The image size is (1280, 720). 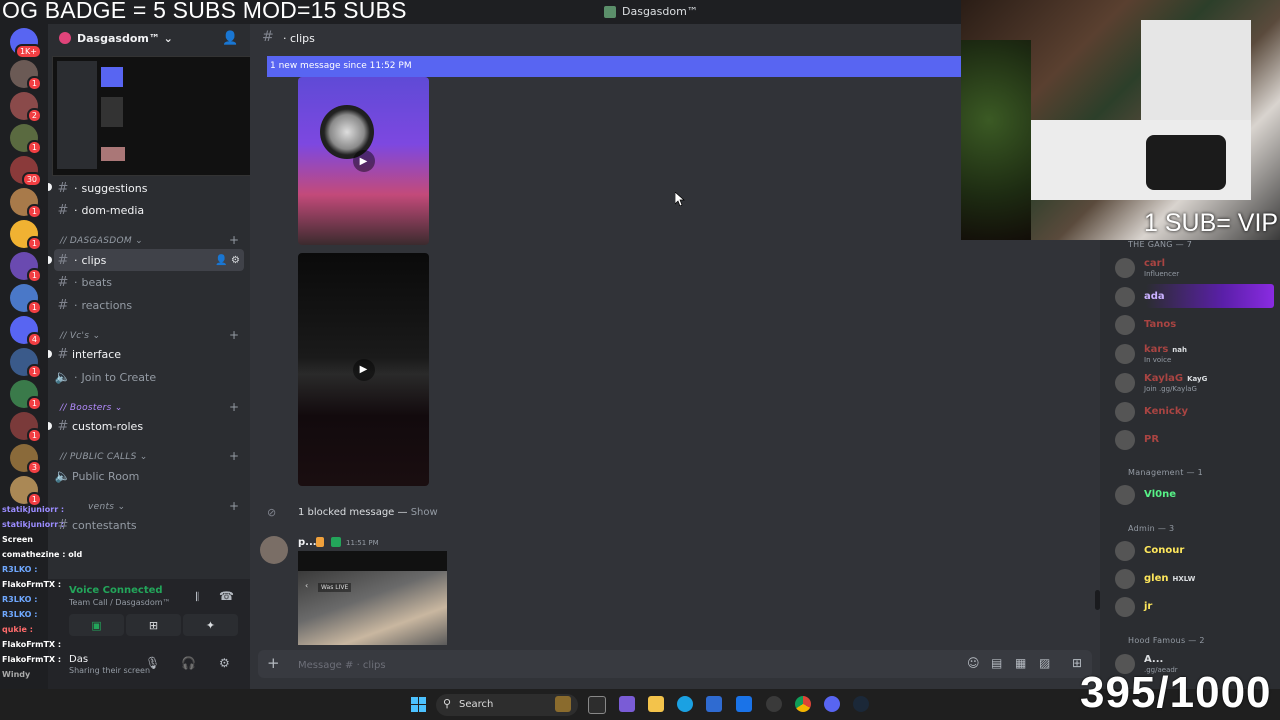 What do you see at coordinates (149, 476) in the screenshot?
I see `voice-public-room: 🔈 Public Room` at bounding box center [149, 476].